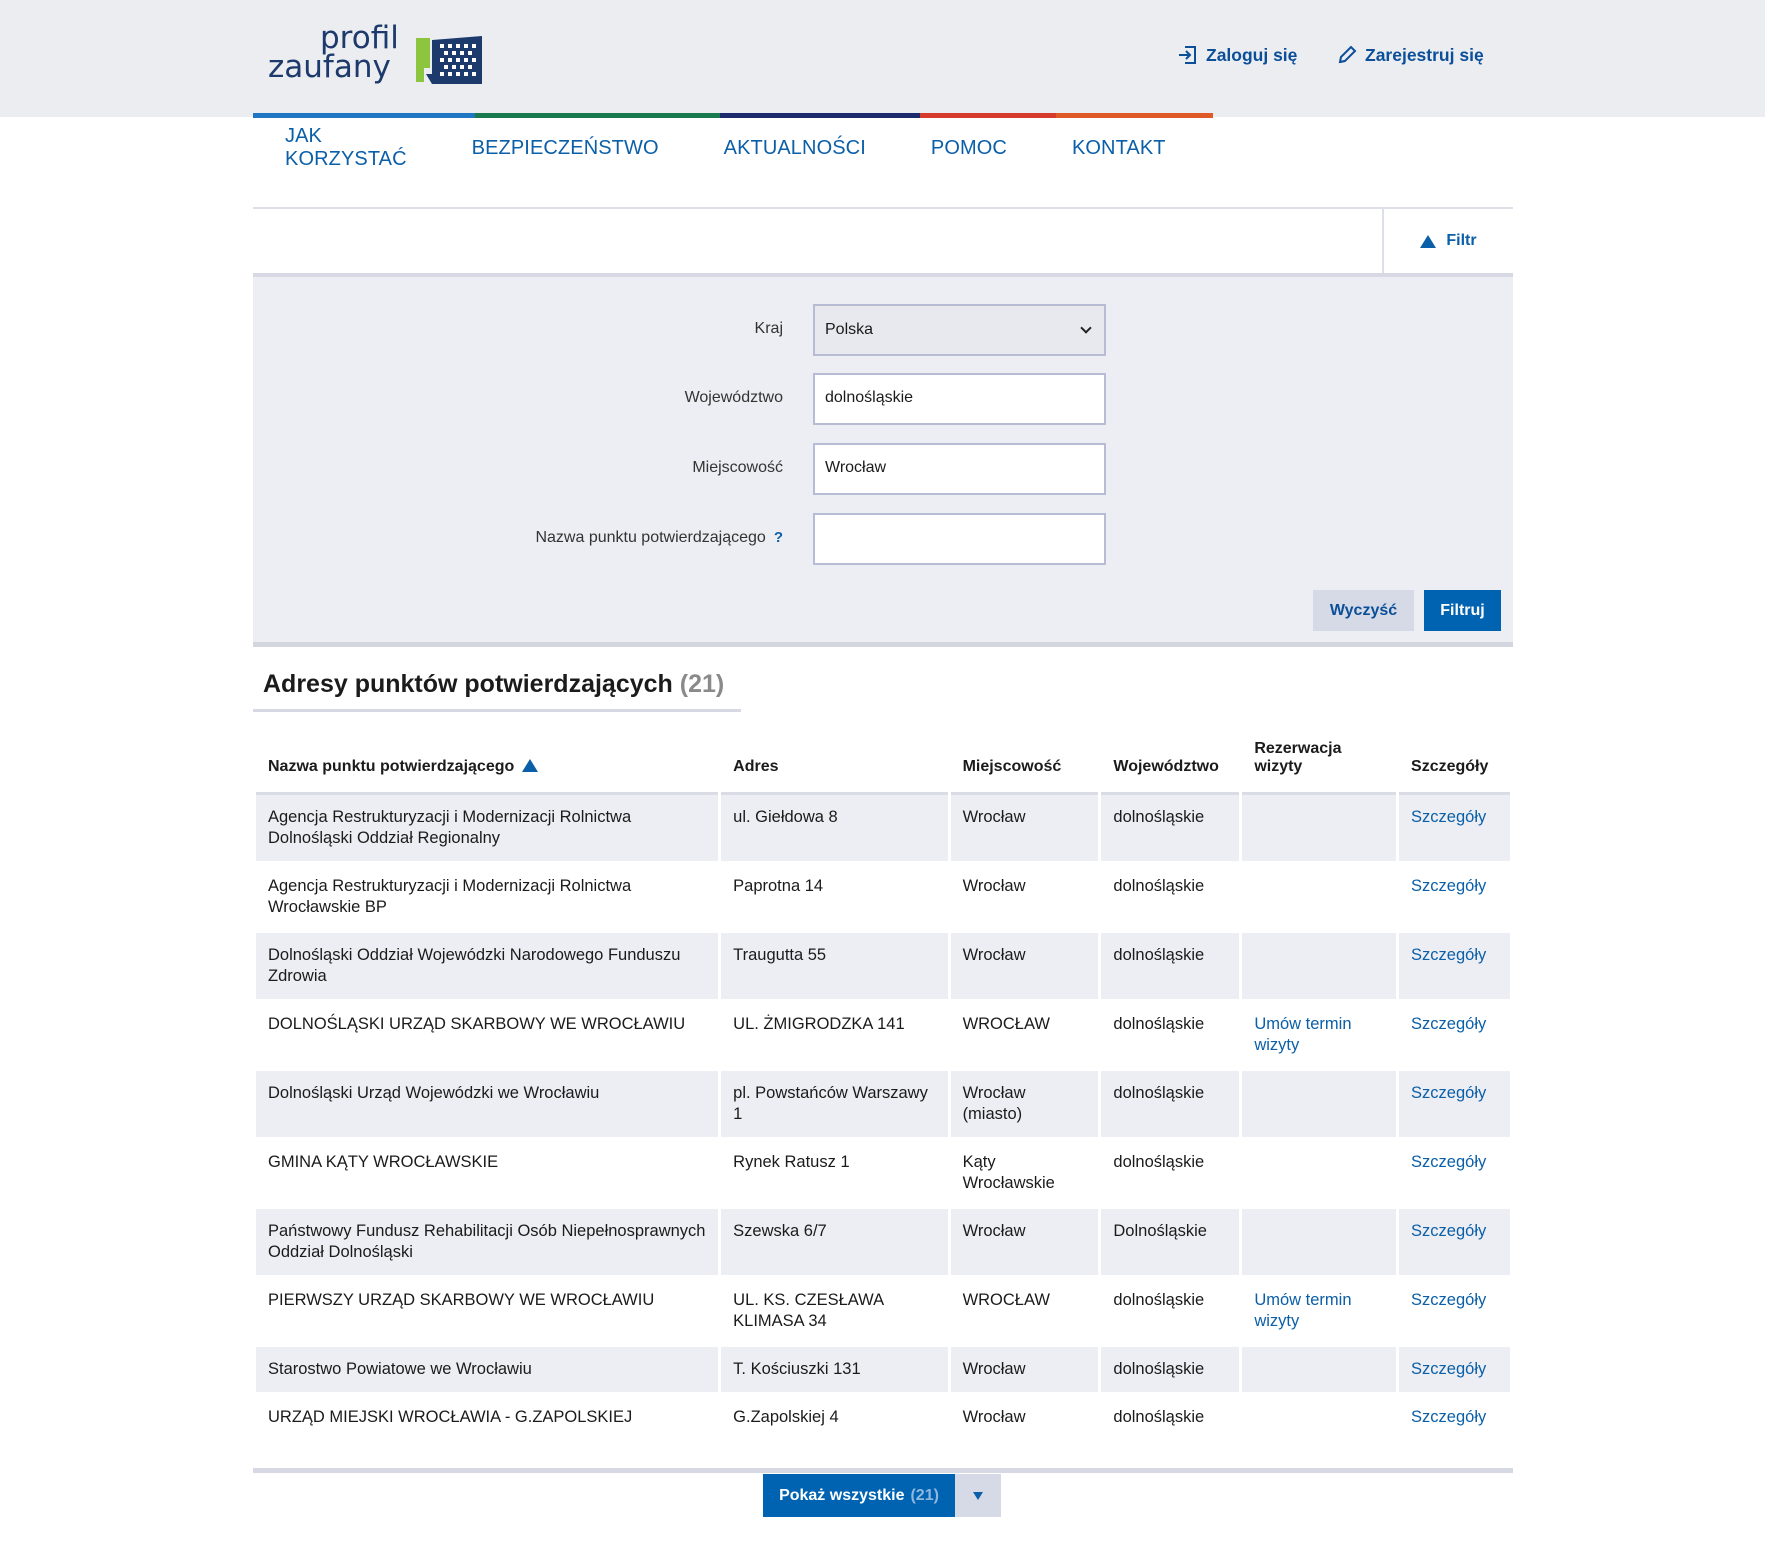 This screenshot has width=1765, height=1548. What do you see at coordinates (834, 1426) in the screenshot?
I see `cell-address: G.Zapolskiej 4` at bounding box center [834, 1426].